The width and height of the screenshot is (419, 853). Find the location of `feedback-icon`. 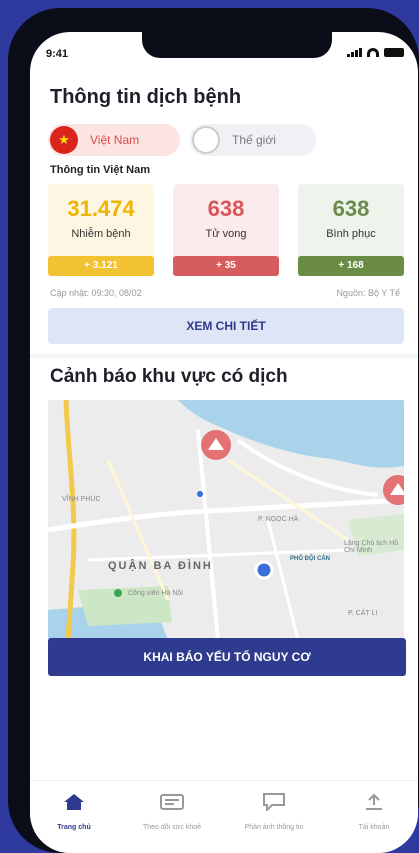

feedback-icon is located at coordinates (274, 803).